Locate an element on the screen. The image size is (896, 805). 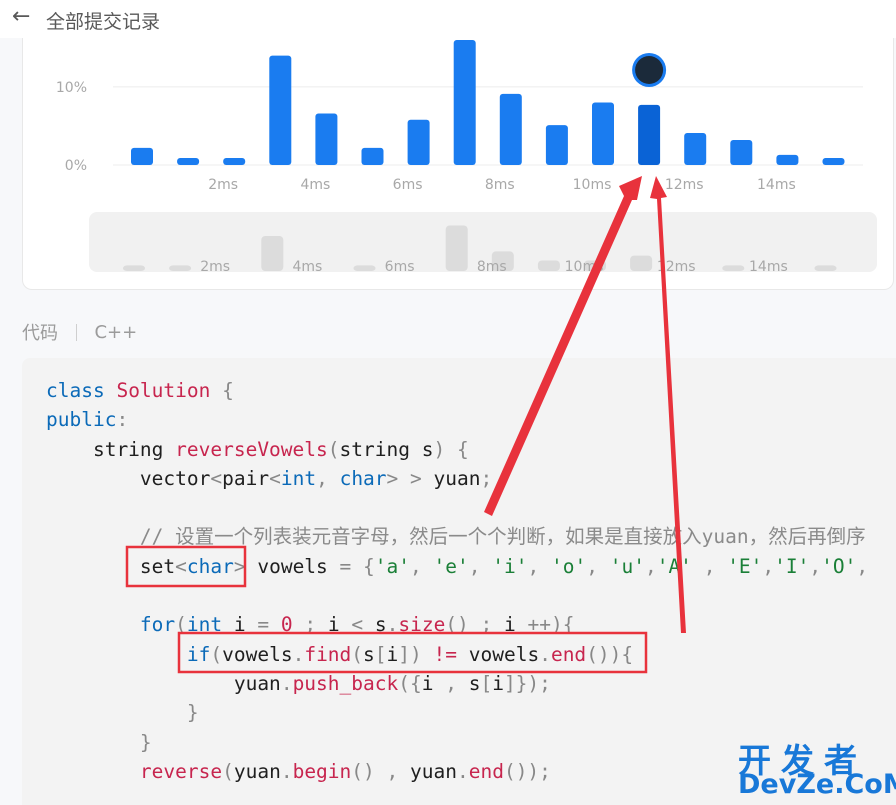
code-token: if is located at coordinates (198, 654).